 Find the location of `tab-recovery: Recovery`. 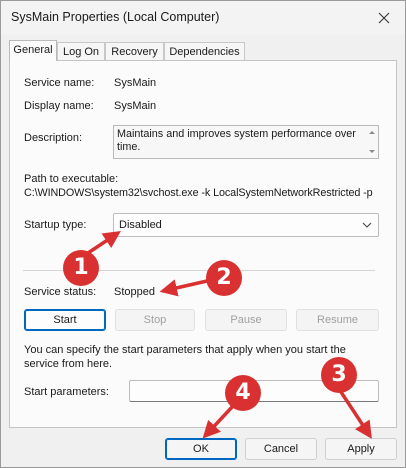

tab-recovery: Recovery is located at coordinates (134, 51).